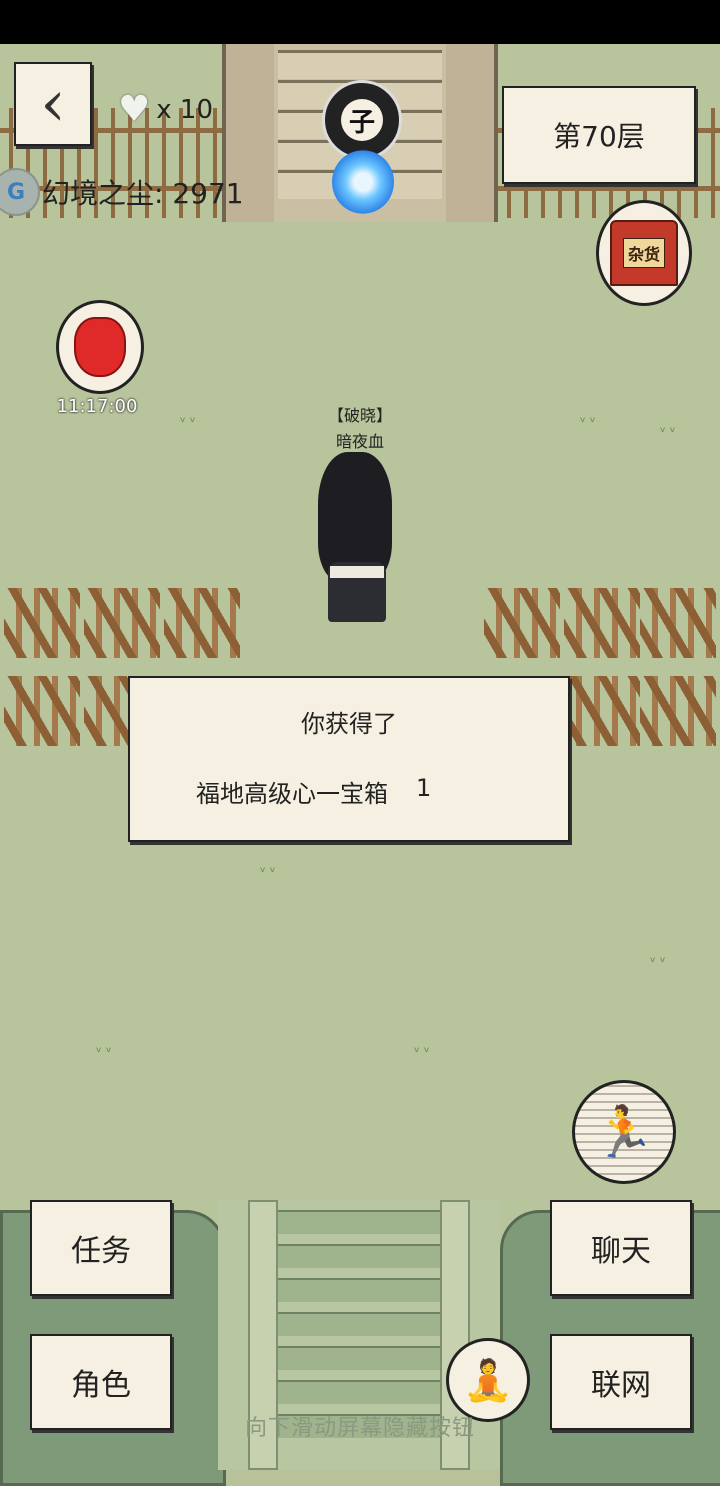 Image resolution: width=720 pixels, height=1486 pixels. What do you see at coordinates (134, 109) in the screenshot?
I see `heart-icon: ♥` at bounding box center [134, 109].